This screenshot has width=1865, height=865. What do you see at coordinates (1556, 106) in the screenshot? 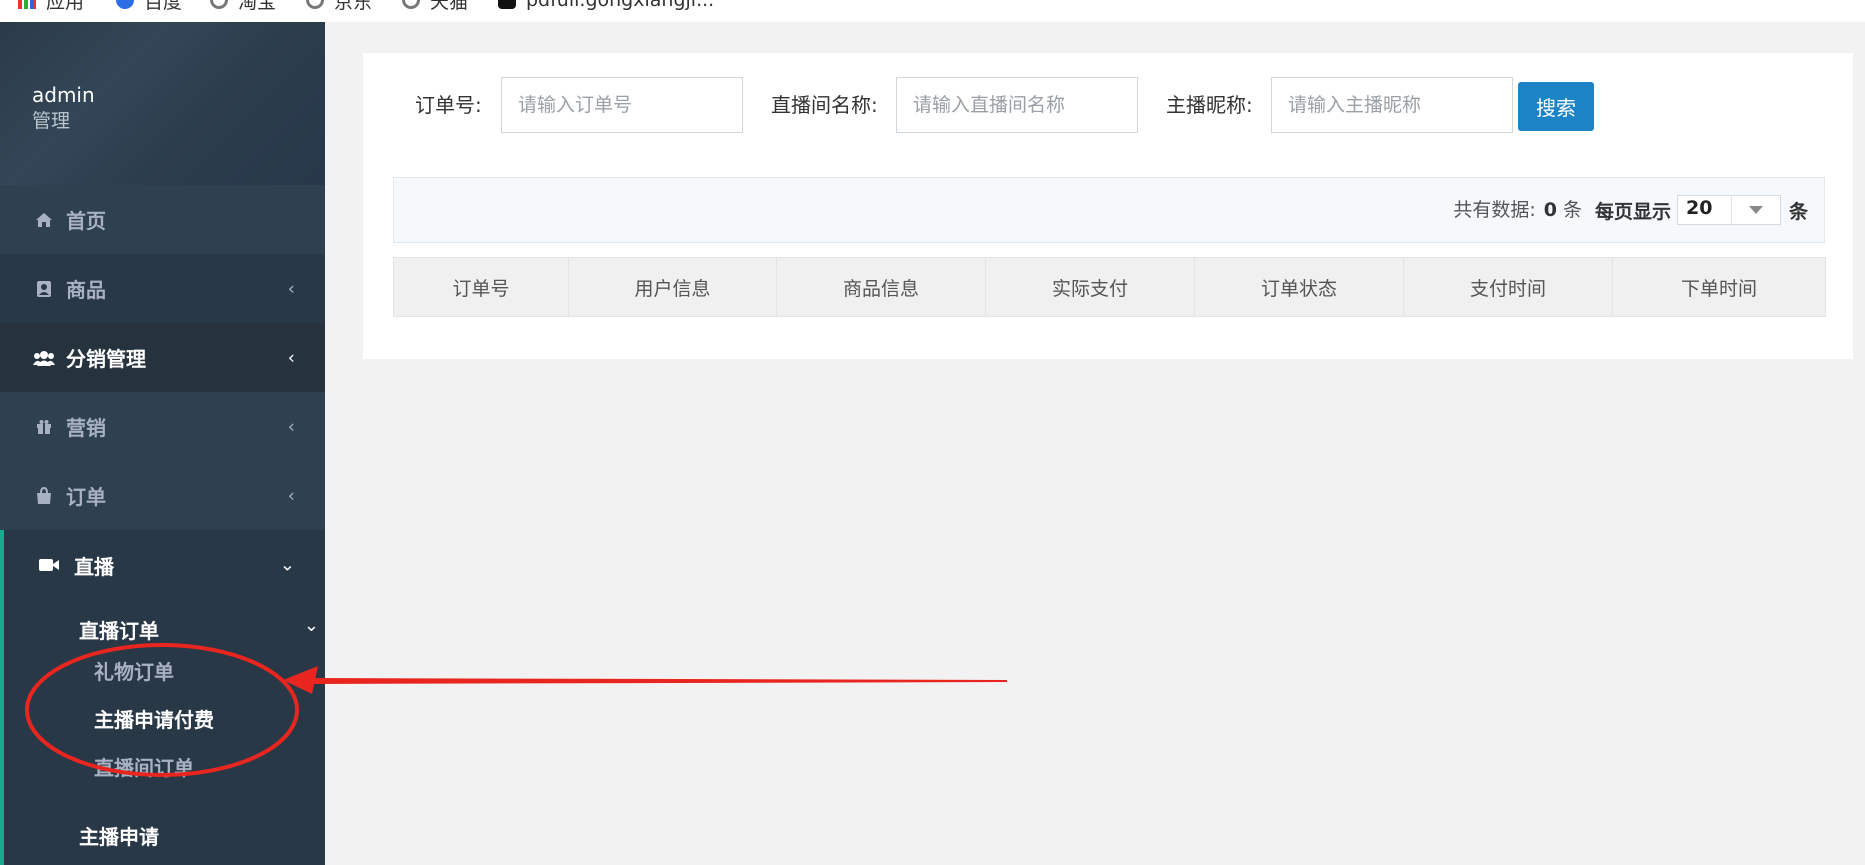
I see `search-button: 搜索` at bounding box center [1556, 106].